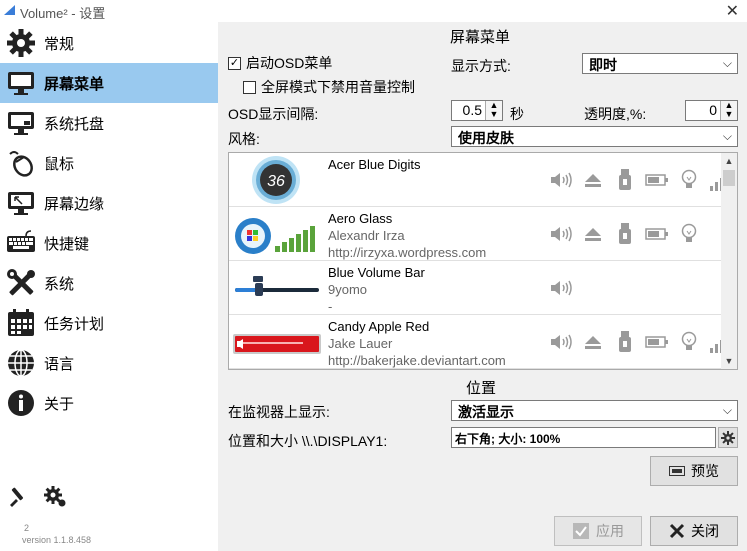  I want to click on sidebar-item-label: 快捷键, so click(67, 244).